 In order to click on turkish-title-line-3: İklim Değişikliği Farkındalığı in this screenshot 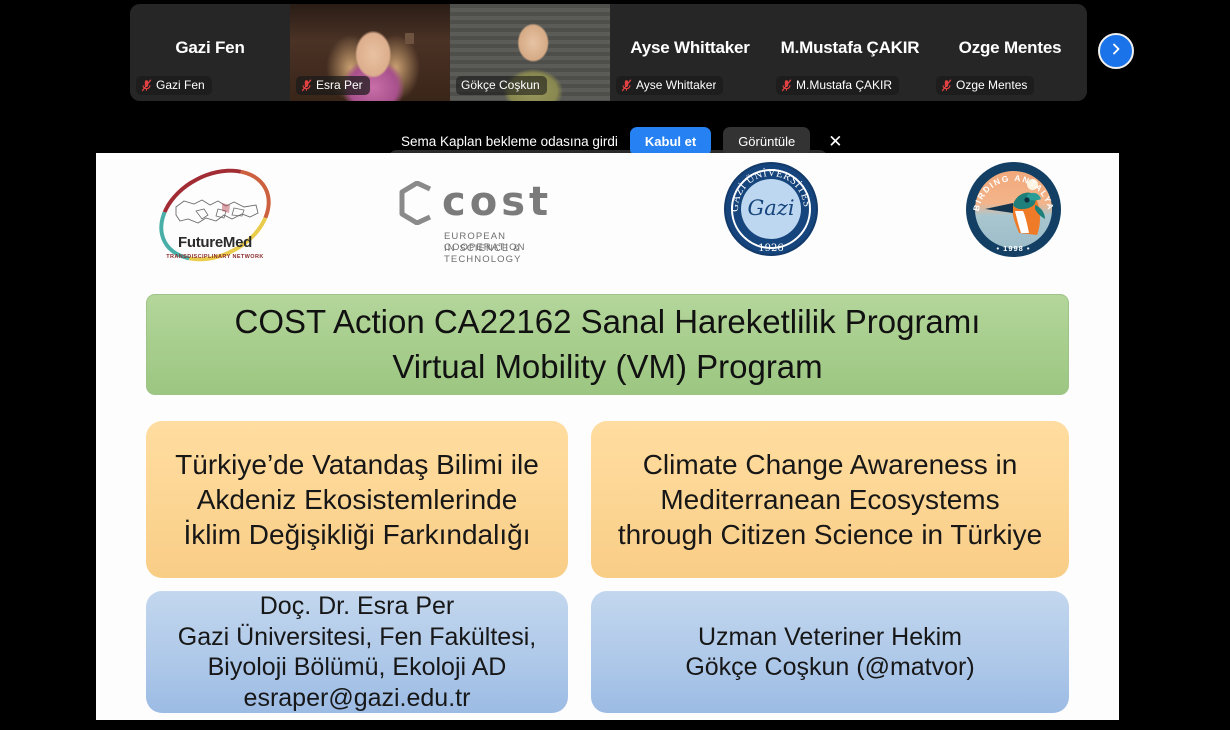, I will do `click(357, 535)`.